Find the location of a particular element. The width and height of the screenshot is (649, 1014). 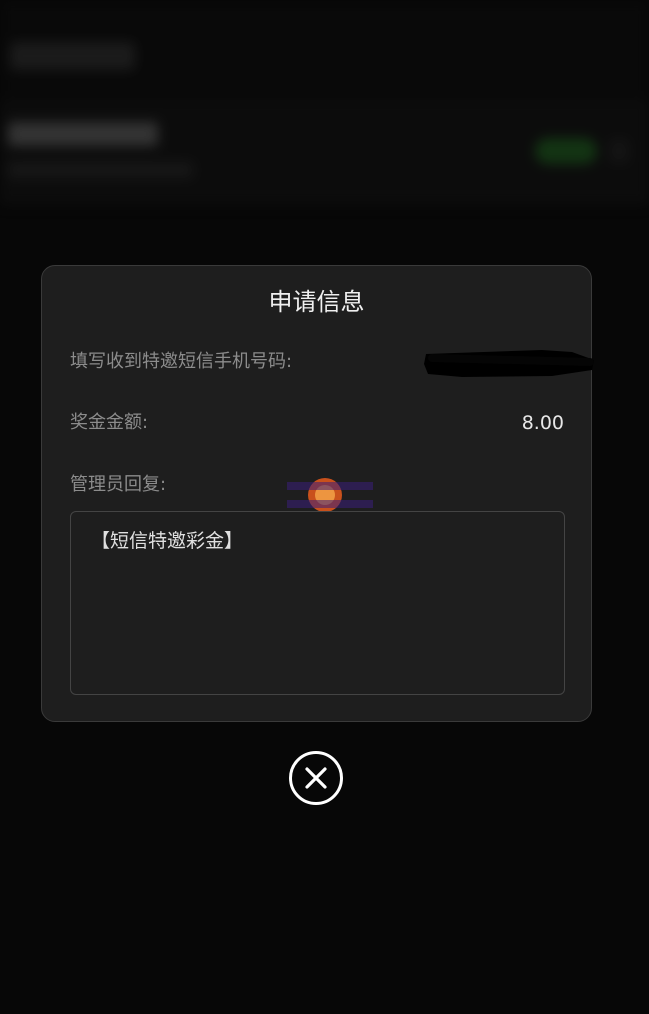

phone-number-label: 填写收到特邀短信手机号码: is located at coordinates (181, 361).